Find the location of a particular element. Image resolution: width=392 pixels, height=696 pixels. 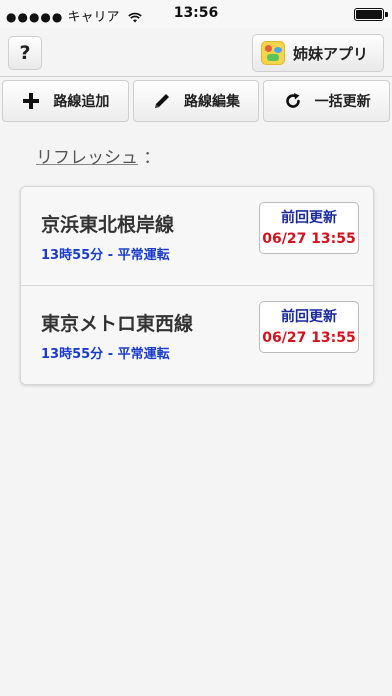

line-name: 京浜東北根岸線 is located at coordinates (108, 225).